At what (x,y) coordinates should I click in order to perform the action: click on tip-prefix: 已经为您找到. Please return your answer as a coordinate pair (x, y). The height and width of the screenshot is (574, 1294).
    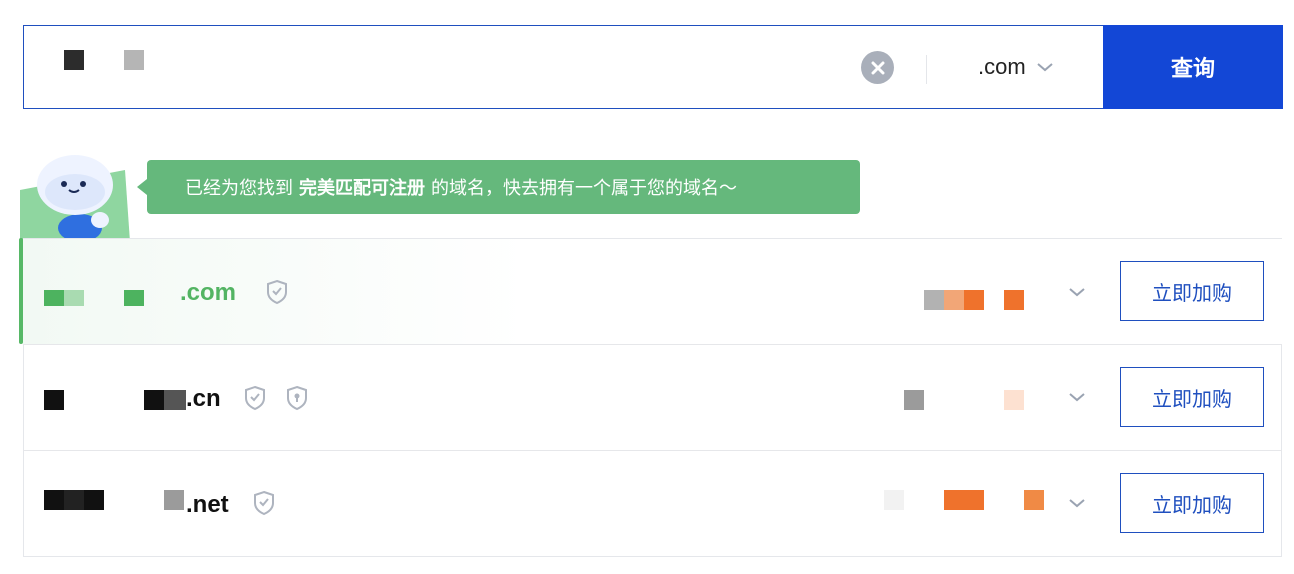
    Looking at the image, I should click on (239, 188).